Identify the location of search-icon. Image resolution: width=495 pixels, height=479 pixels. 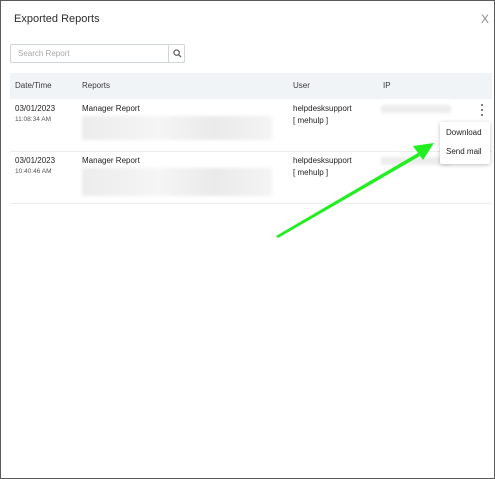
(177, 53).